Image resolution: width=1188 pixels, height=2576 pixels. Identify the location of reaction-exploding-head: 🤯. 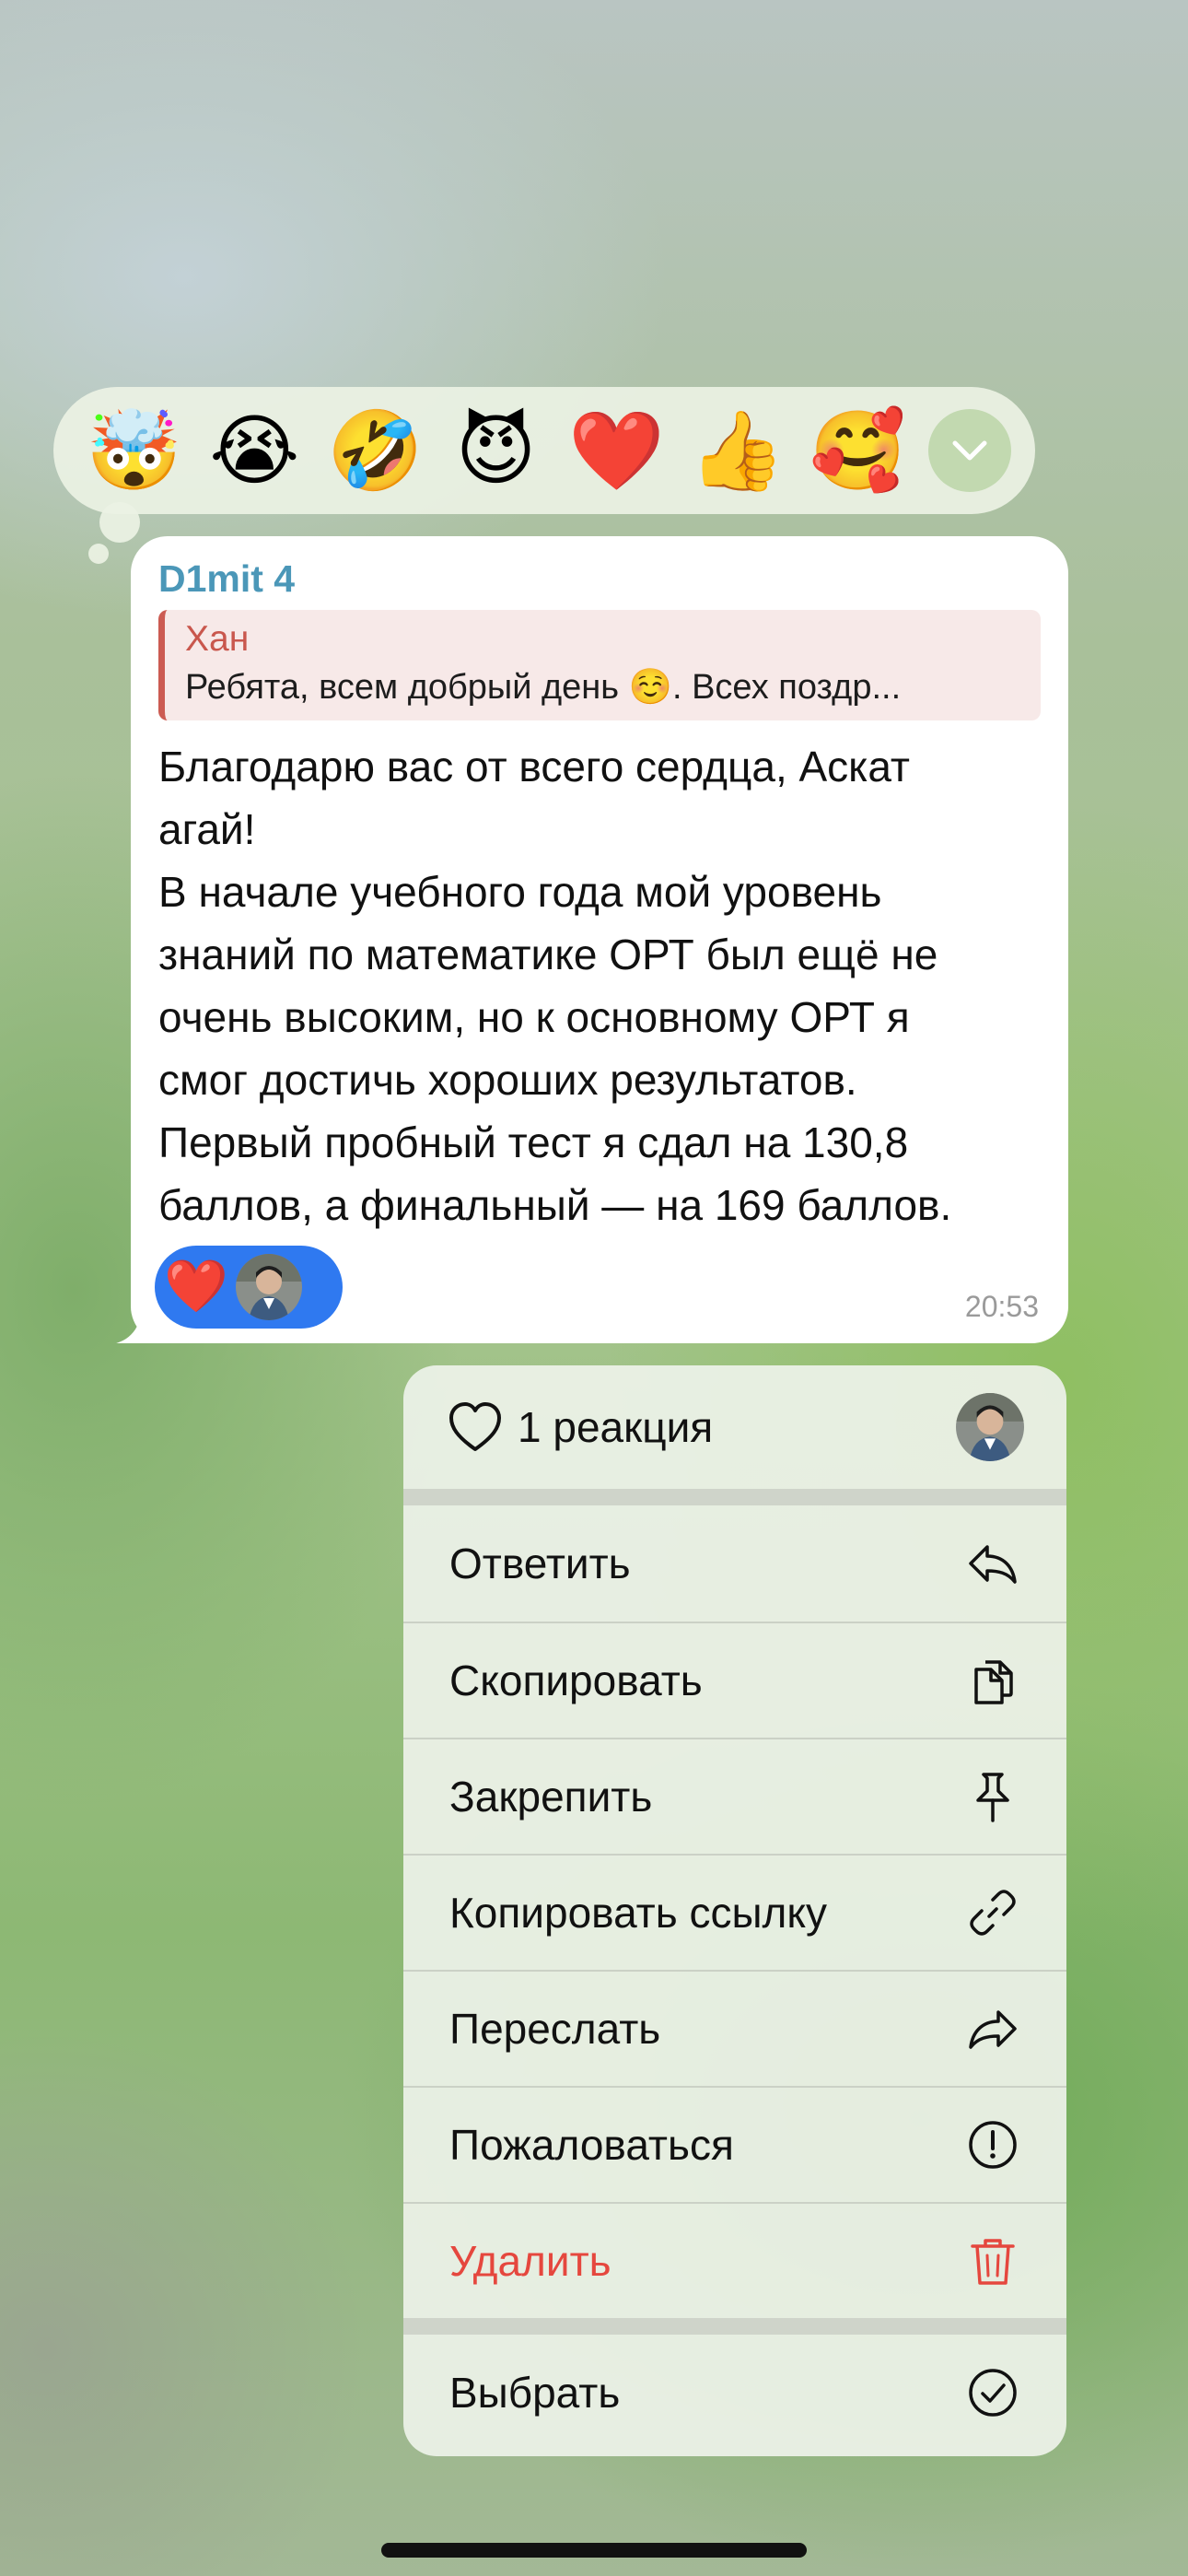
(134, 450).